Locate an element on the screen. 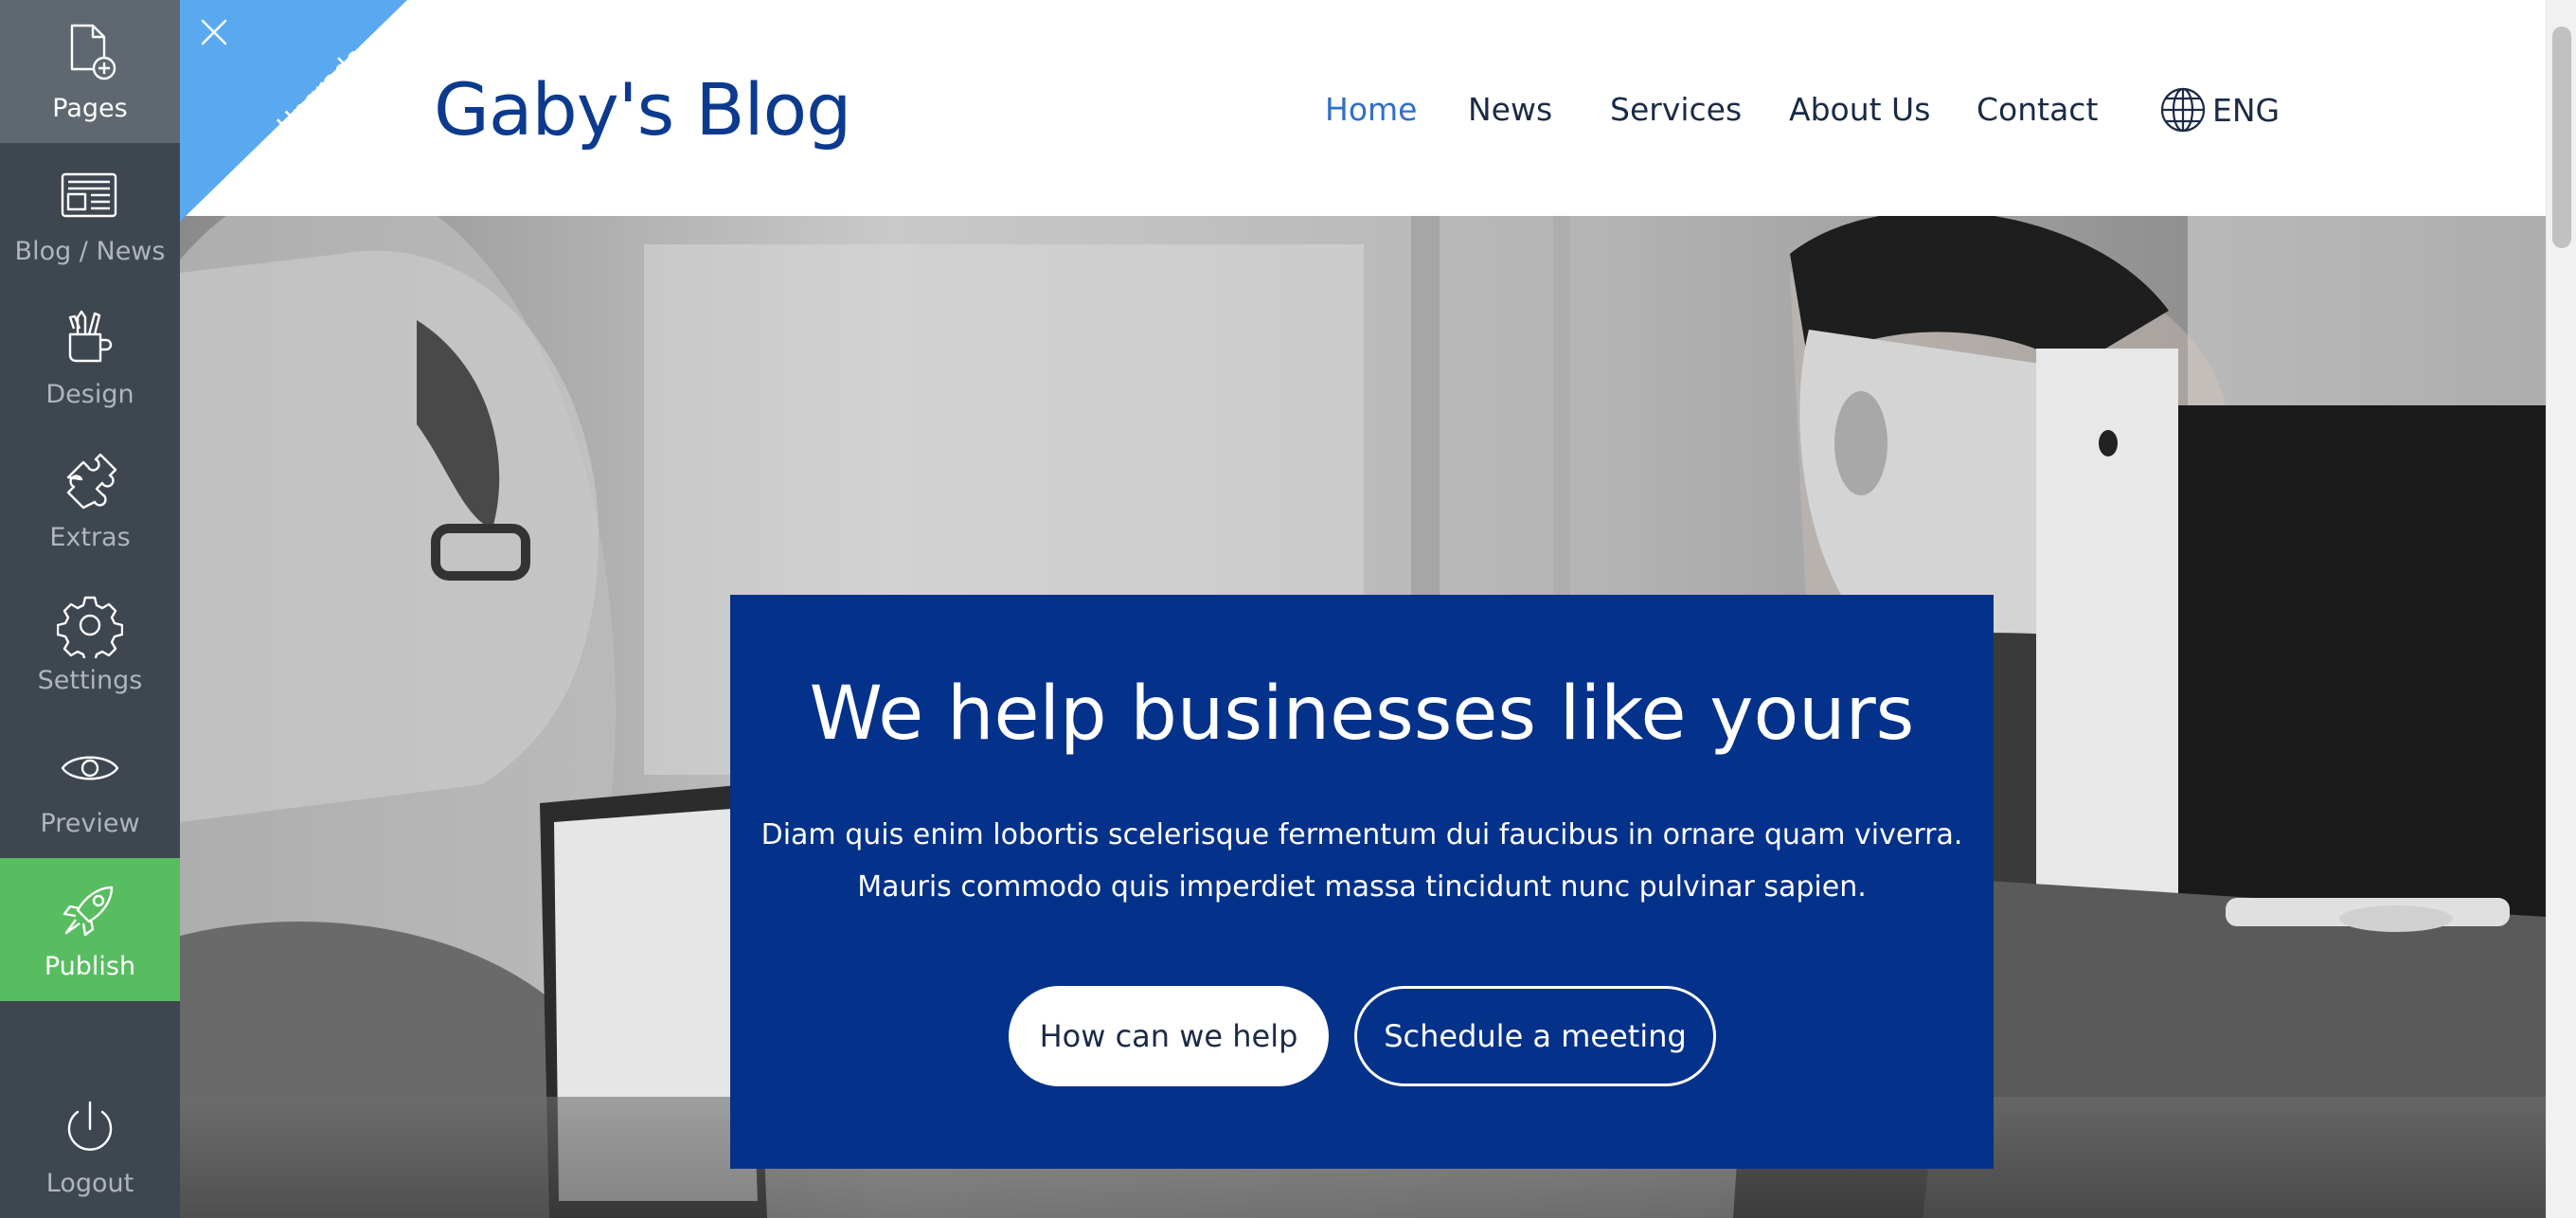 The height and width of the screenshot is (1218, 2576). globe-icon is located at coordinates (2183, 110).